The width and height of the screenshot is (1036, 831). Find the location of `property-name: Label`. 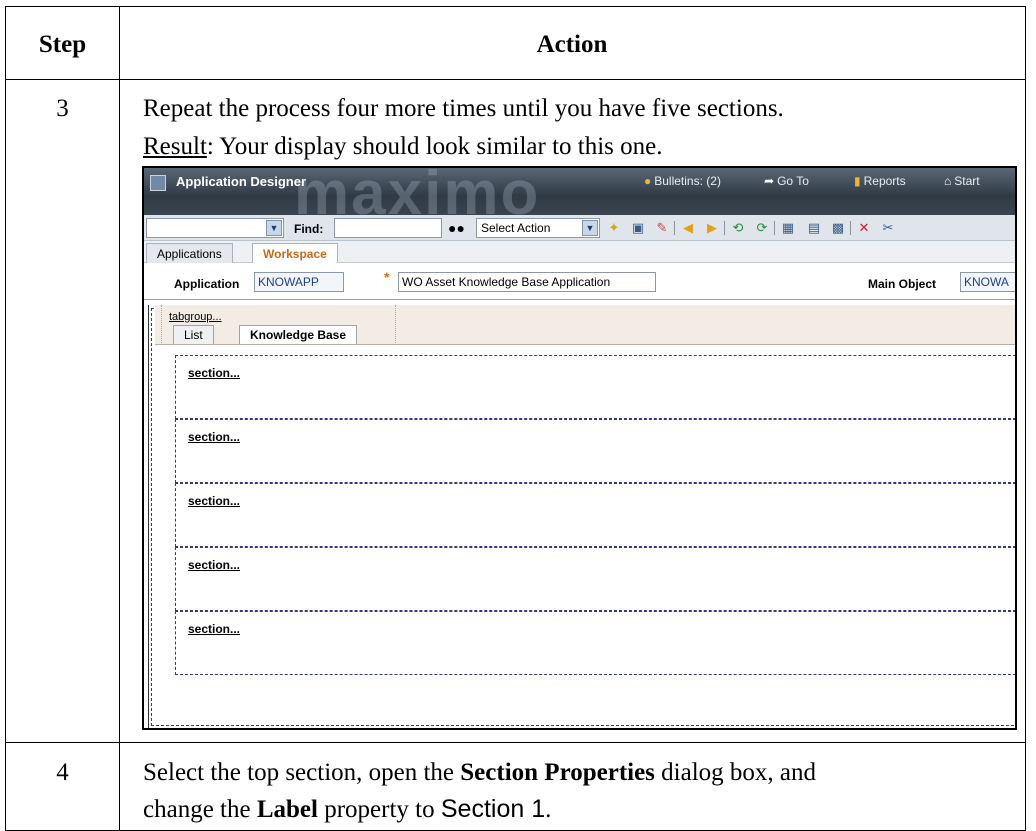

property-name: Label is located at coordinates (287, 809).